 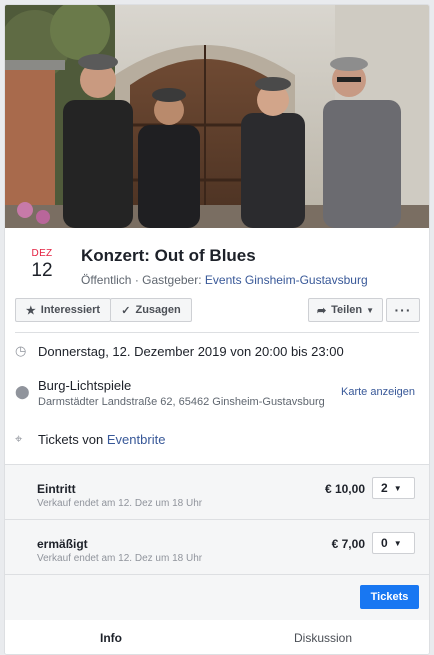 What do you see at coordinates (384, 543) in the screenshot?
I see `ticket-quantity-value: 0` at bounding box center [384, 543].